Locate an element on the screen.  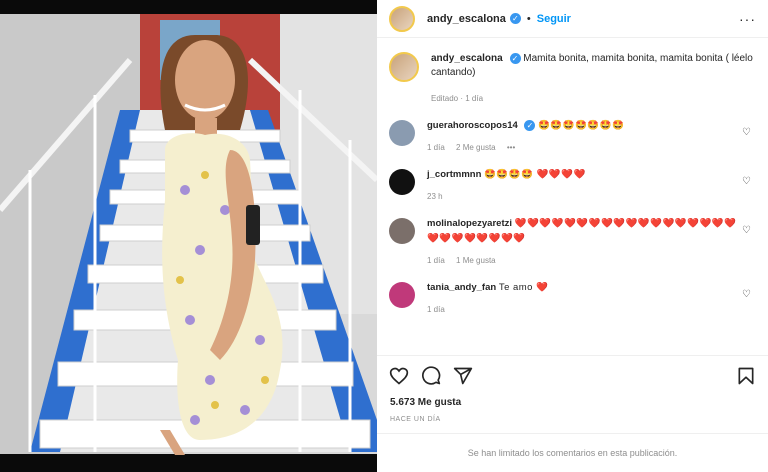
comment-more-icon: ••• is located at coordinates (511, 147).